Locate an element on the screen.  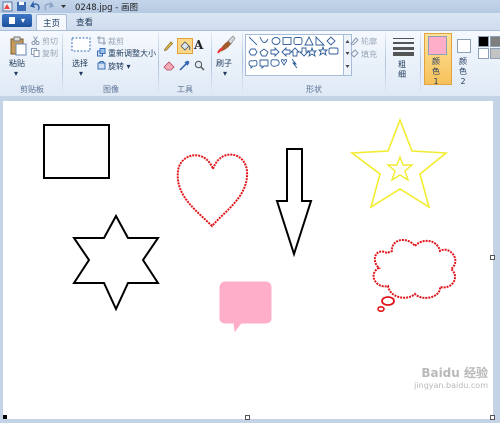
shapes-gallery is located at coordinates (294, 55).